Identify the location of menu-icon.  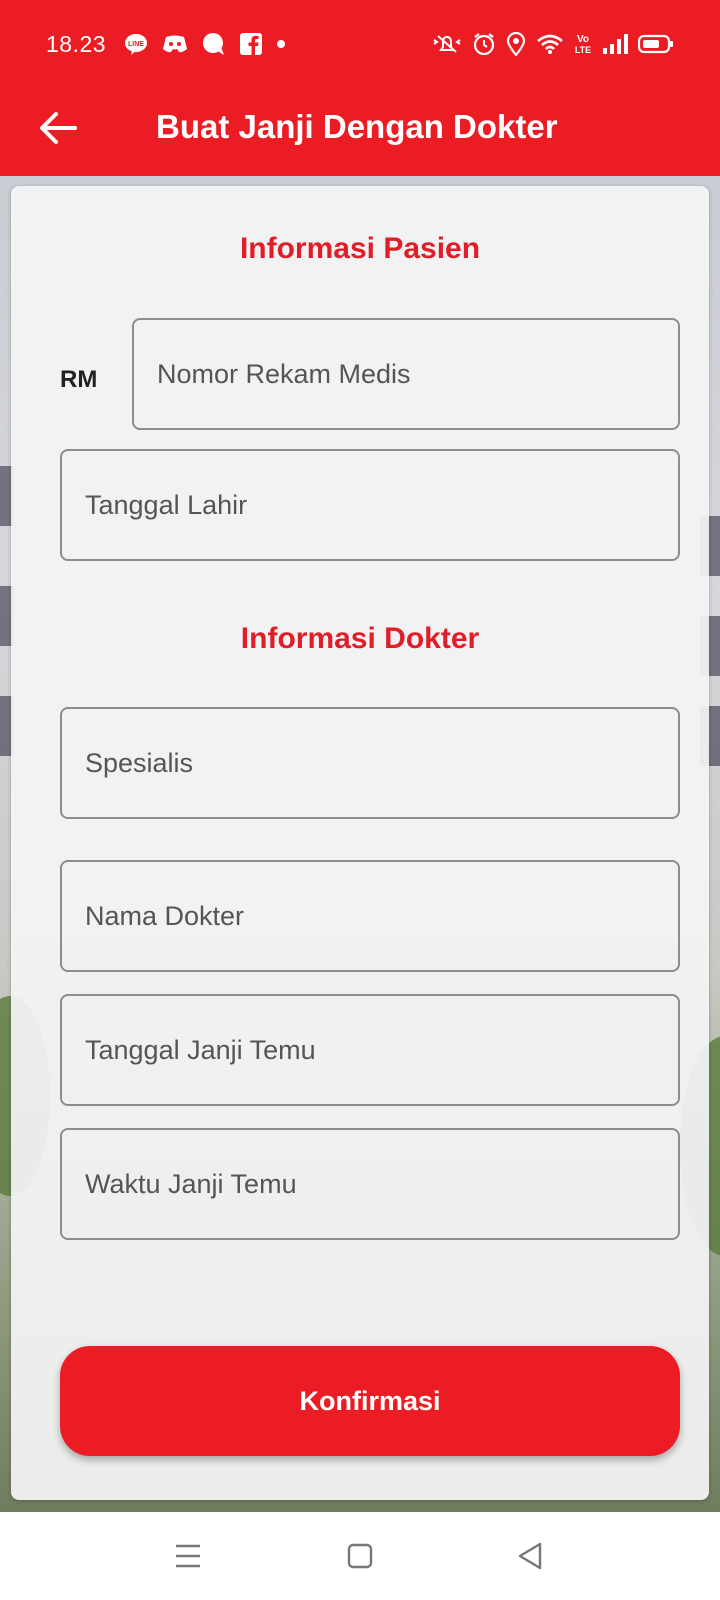
(188, 1556).